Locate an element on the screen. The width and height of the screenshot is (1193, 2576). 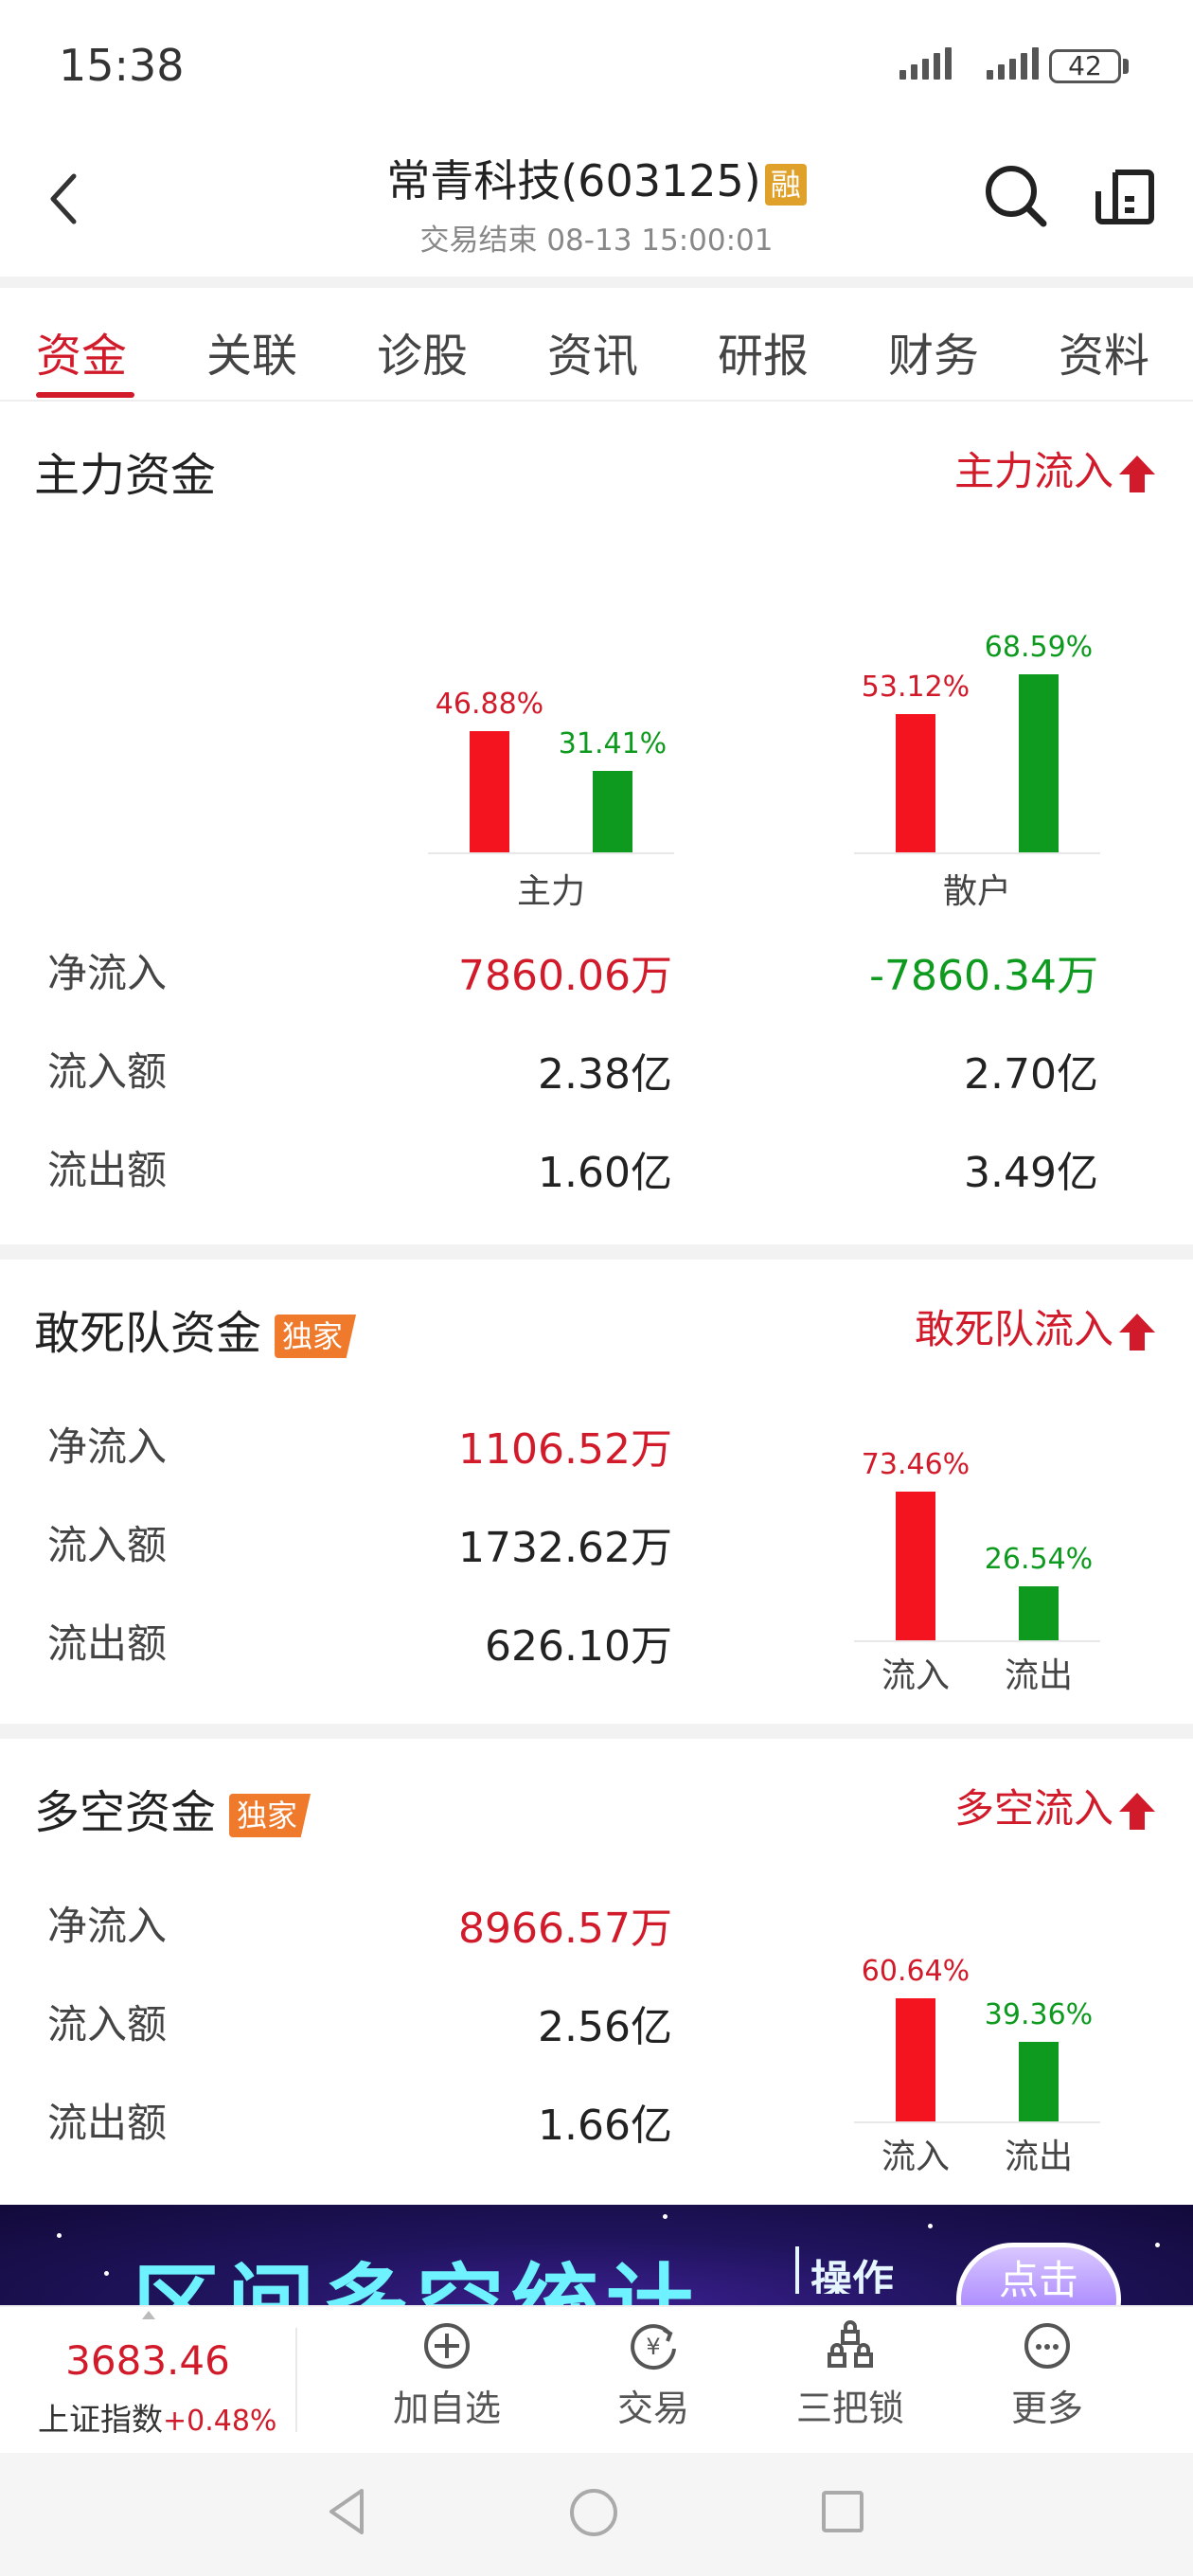
net-inflow-label: 净流入 is located at coordinates (107, 973).